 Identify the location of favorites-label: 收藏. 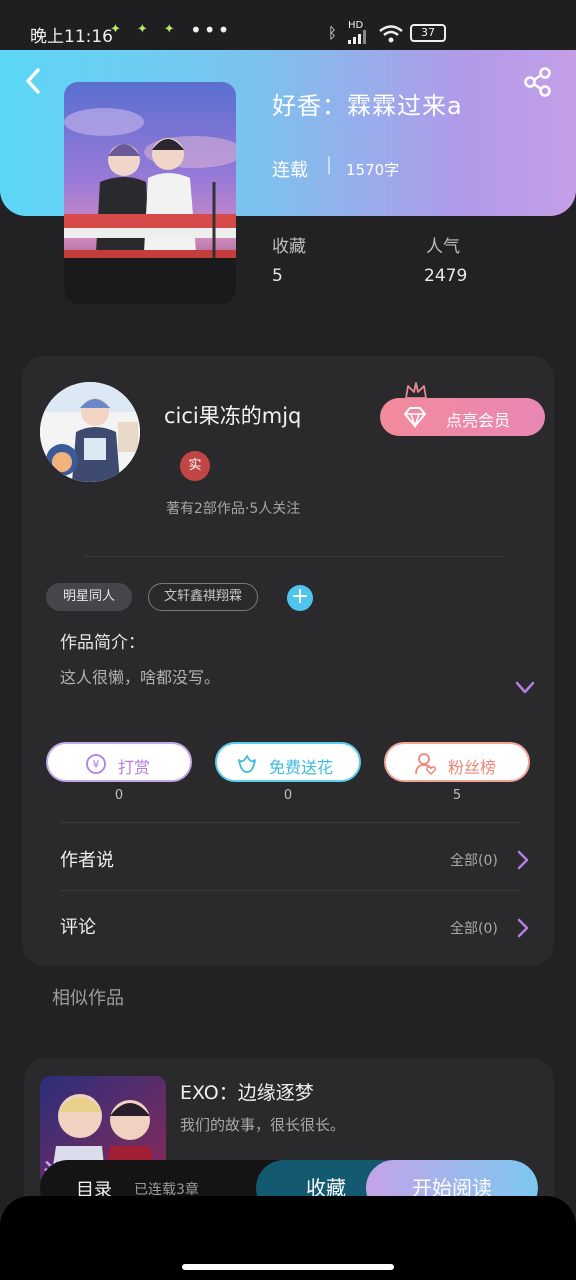
(289, 247).